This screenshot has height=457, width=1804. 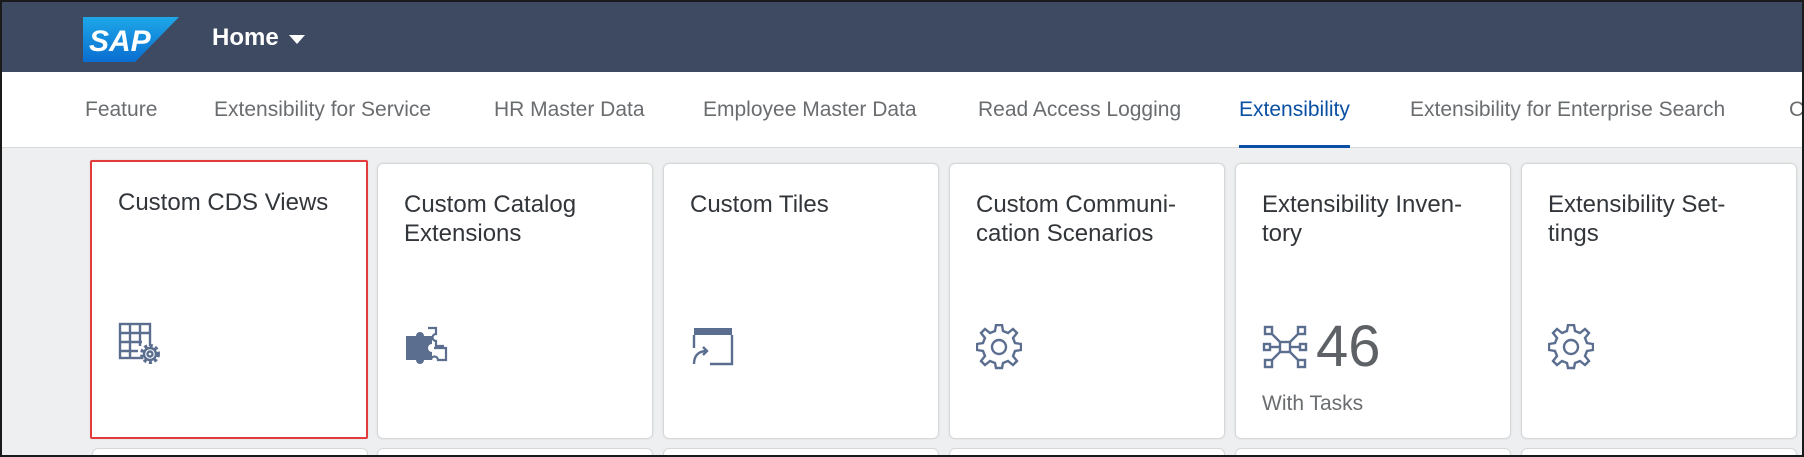 I want to click on anchor-item-feature: Feature, so click(x=121, y=110).